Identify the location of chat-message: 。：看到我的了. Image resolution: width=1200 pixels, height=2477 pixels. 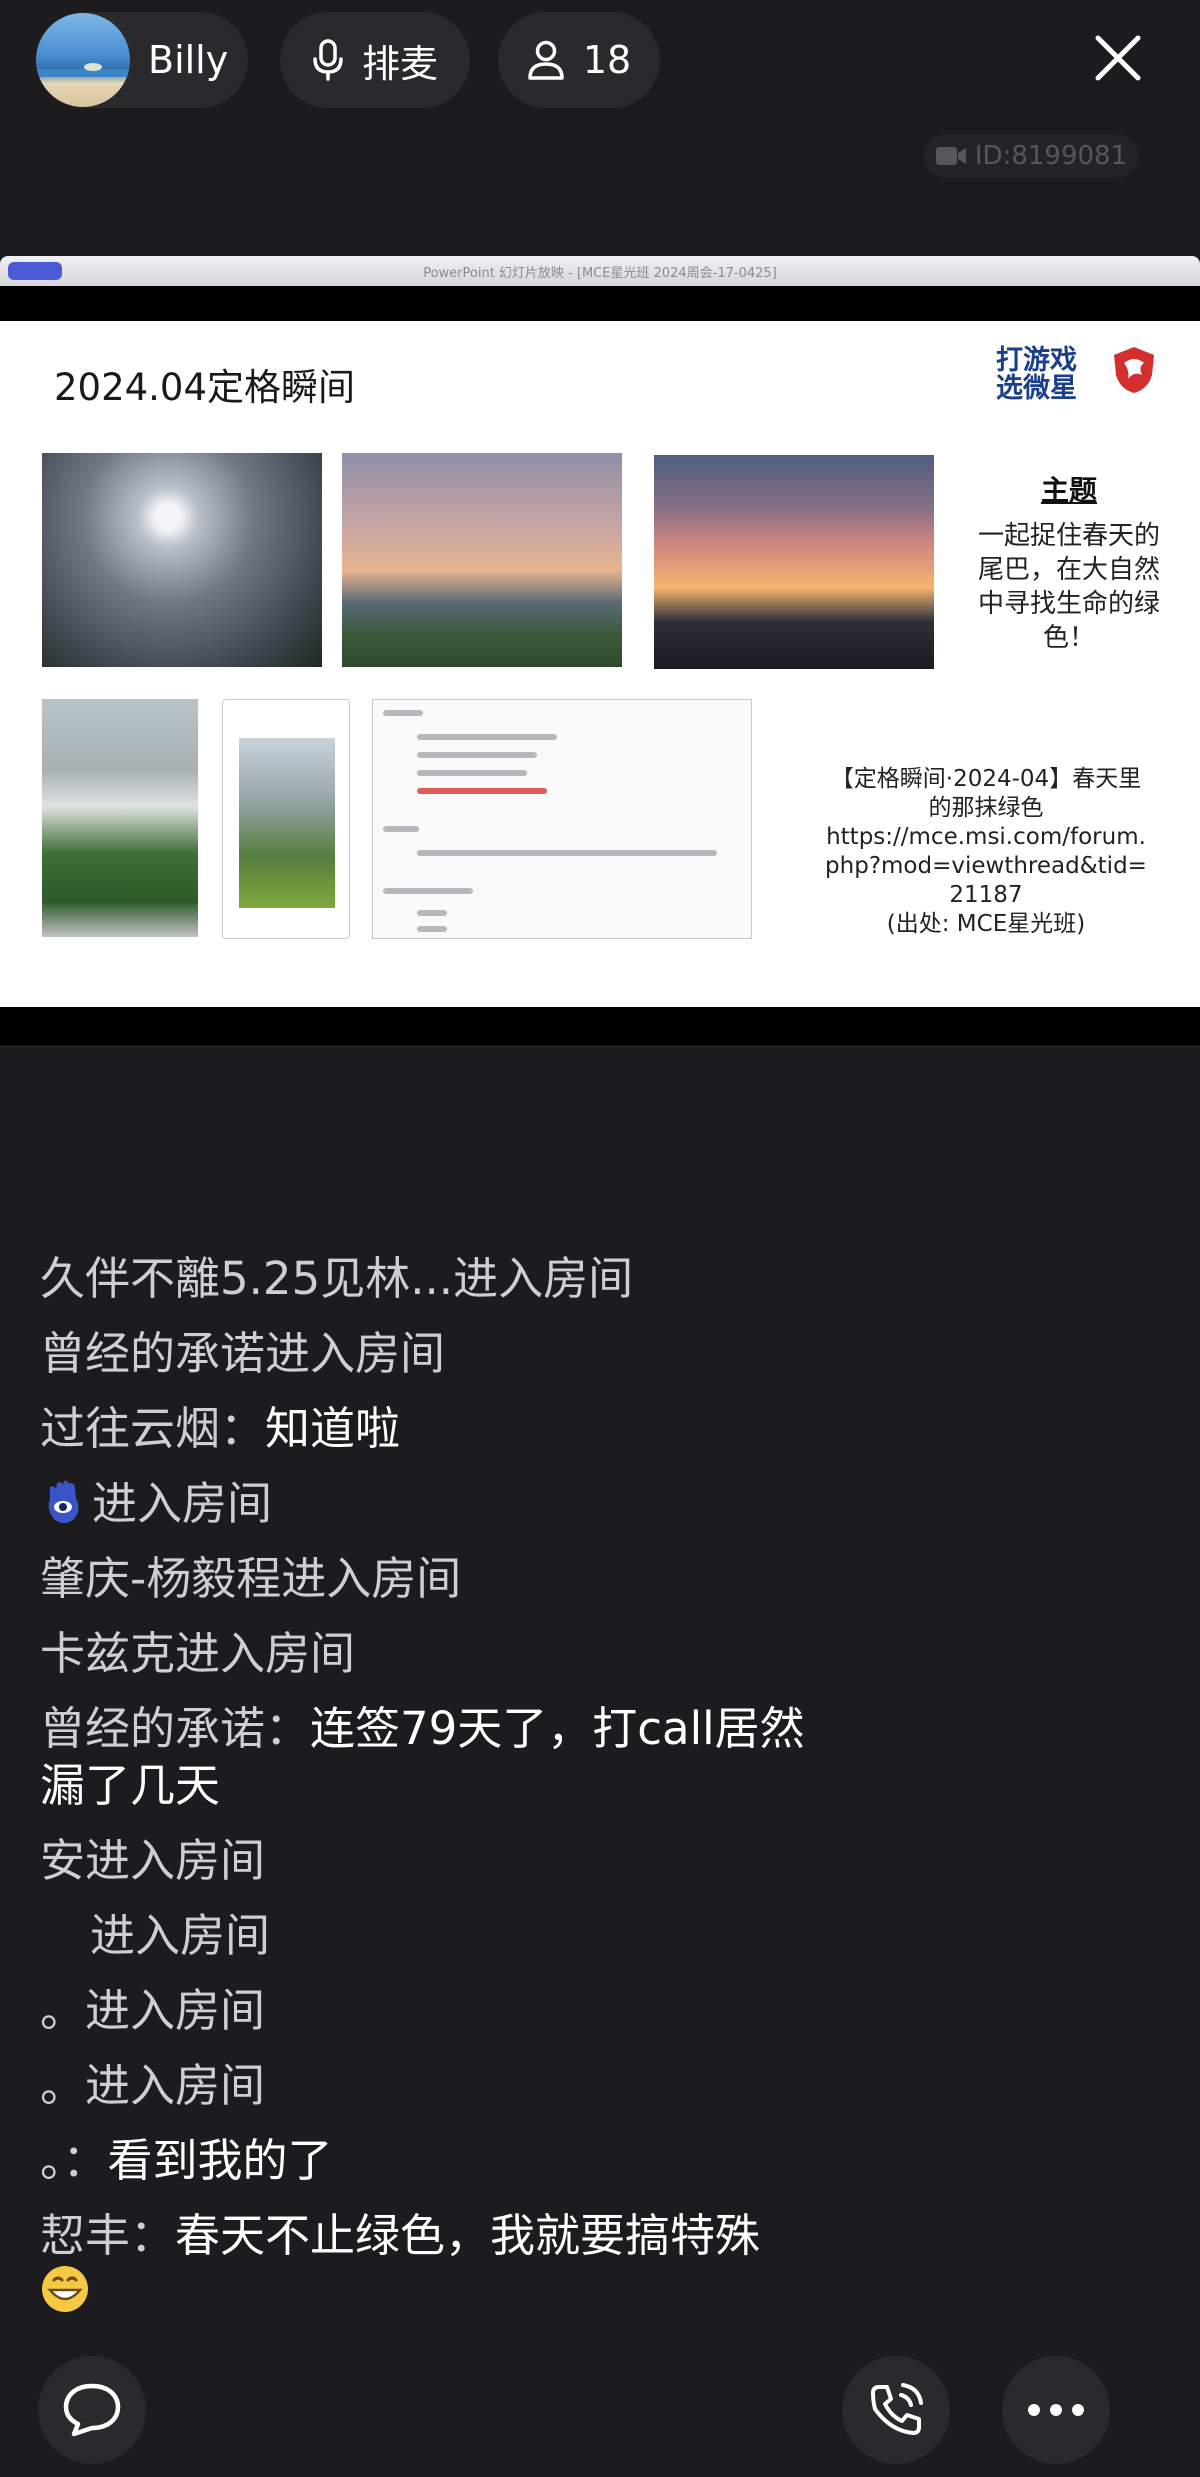
(186, 2160).